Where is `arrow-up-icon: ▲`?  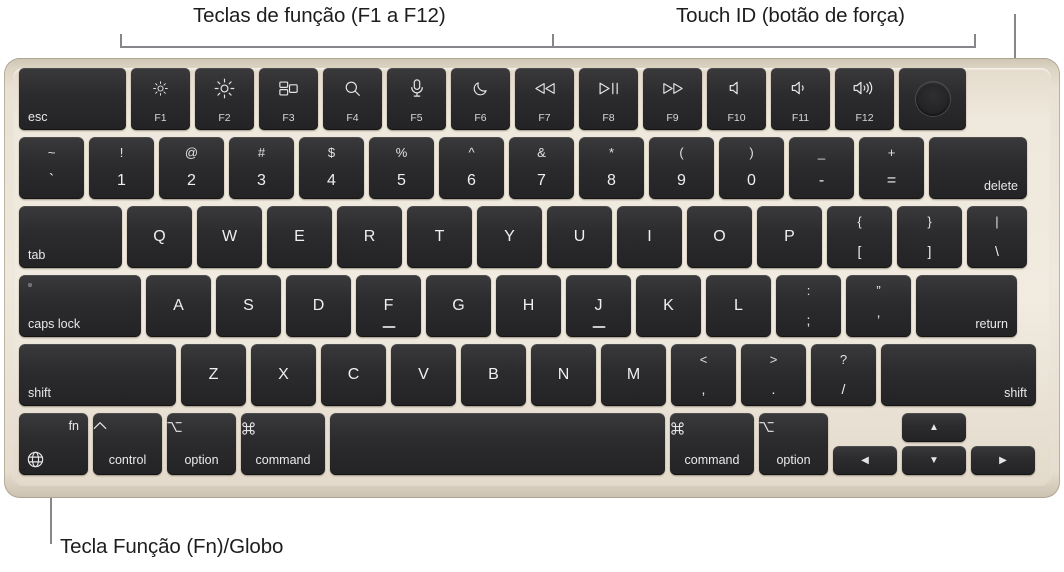
arrow-up-icon: ▲ is located at coordinates (934, 427).